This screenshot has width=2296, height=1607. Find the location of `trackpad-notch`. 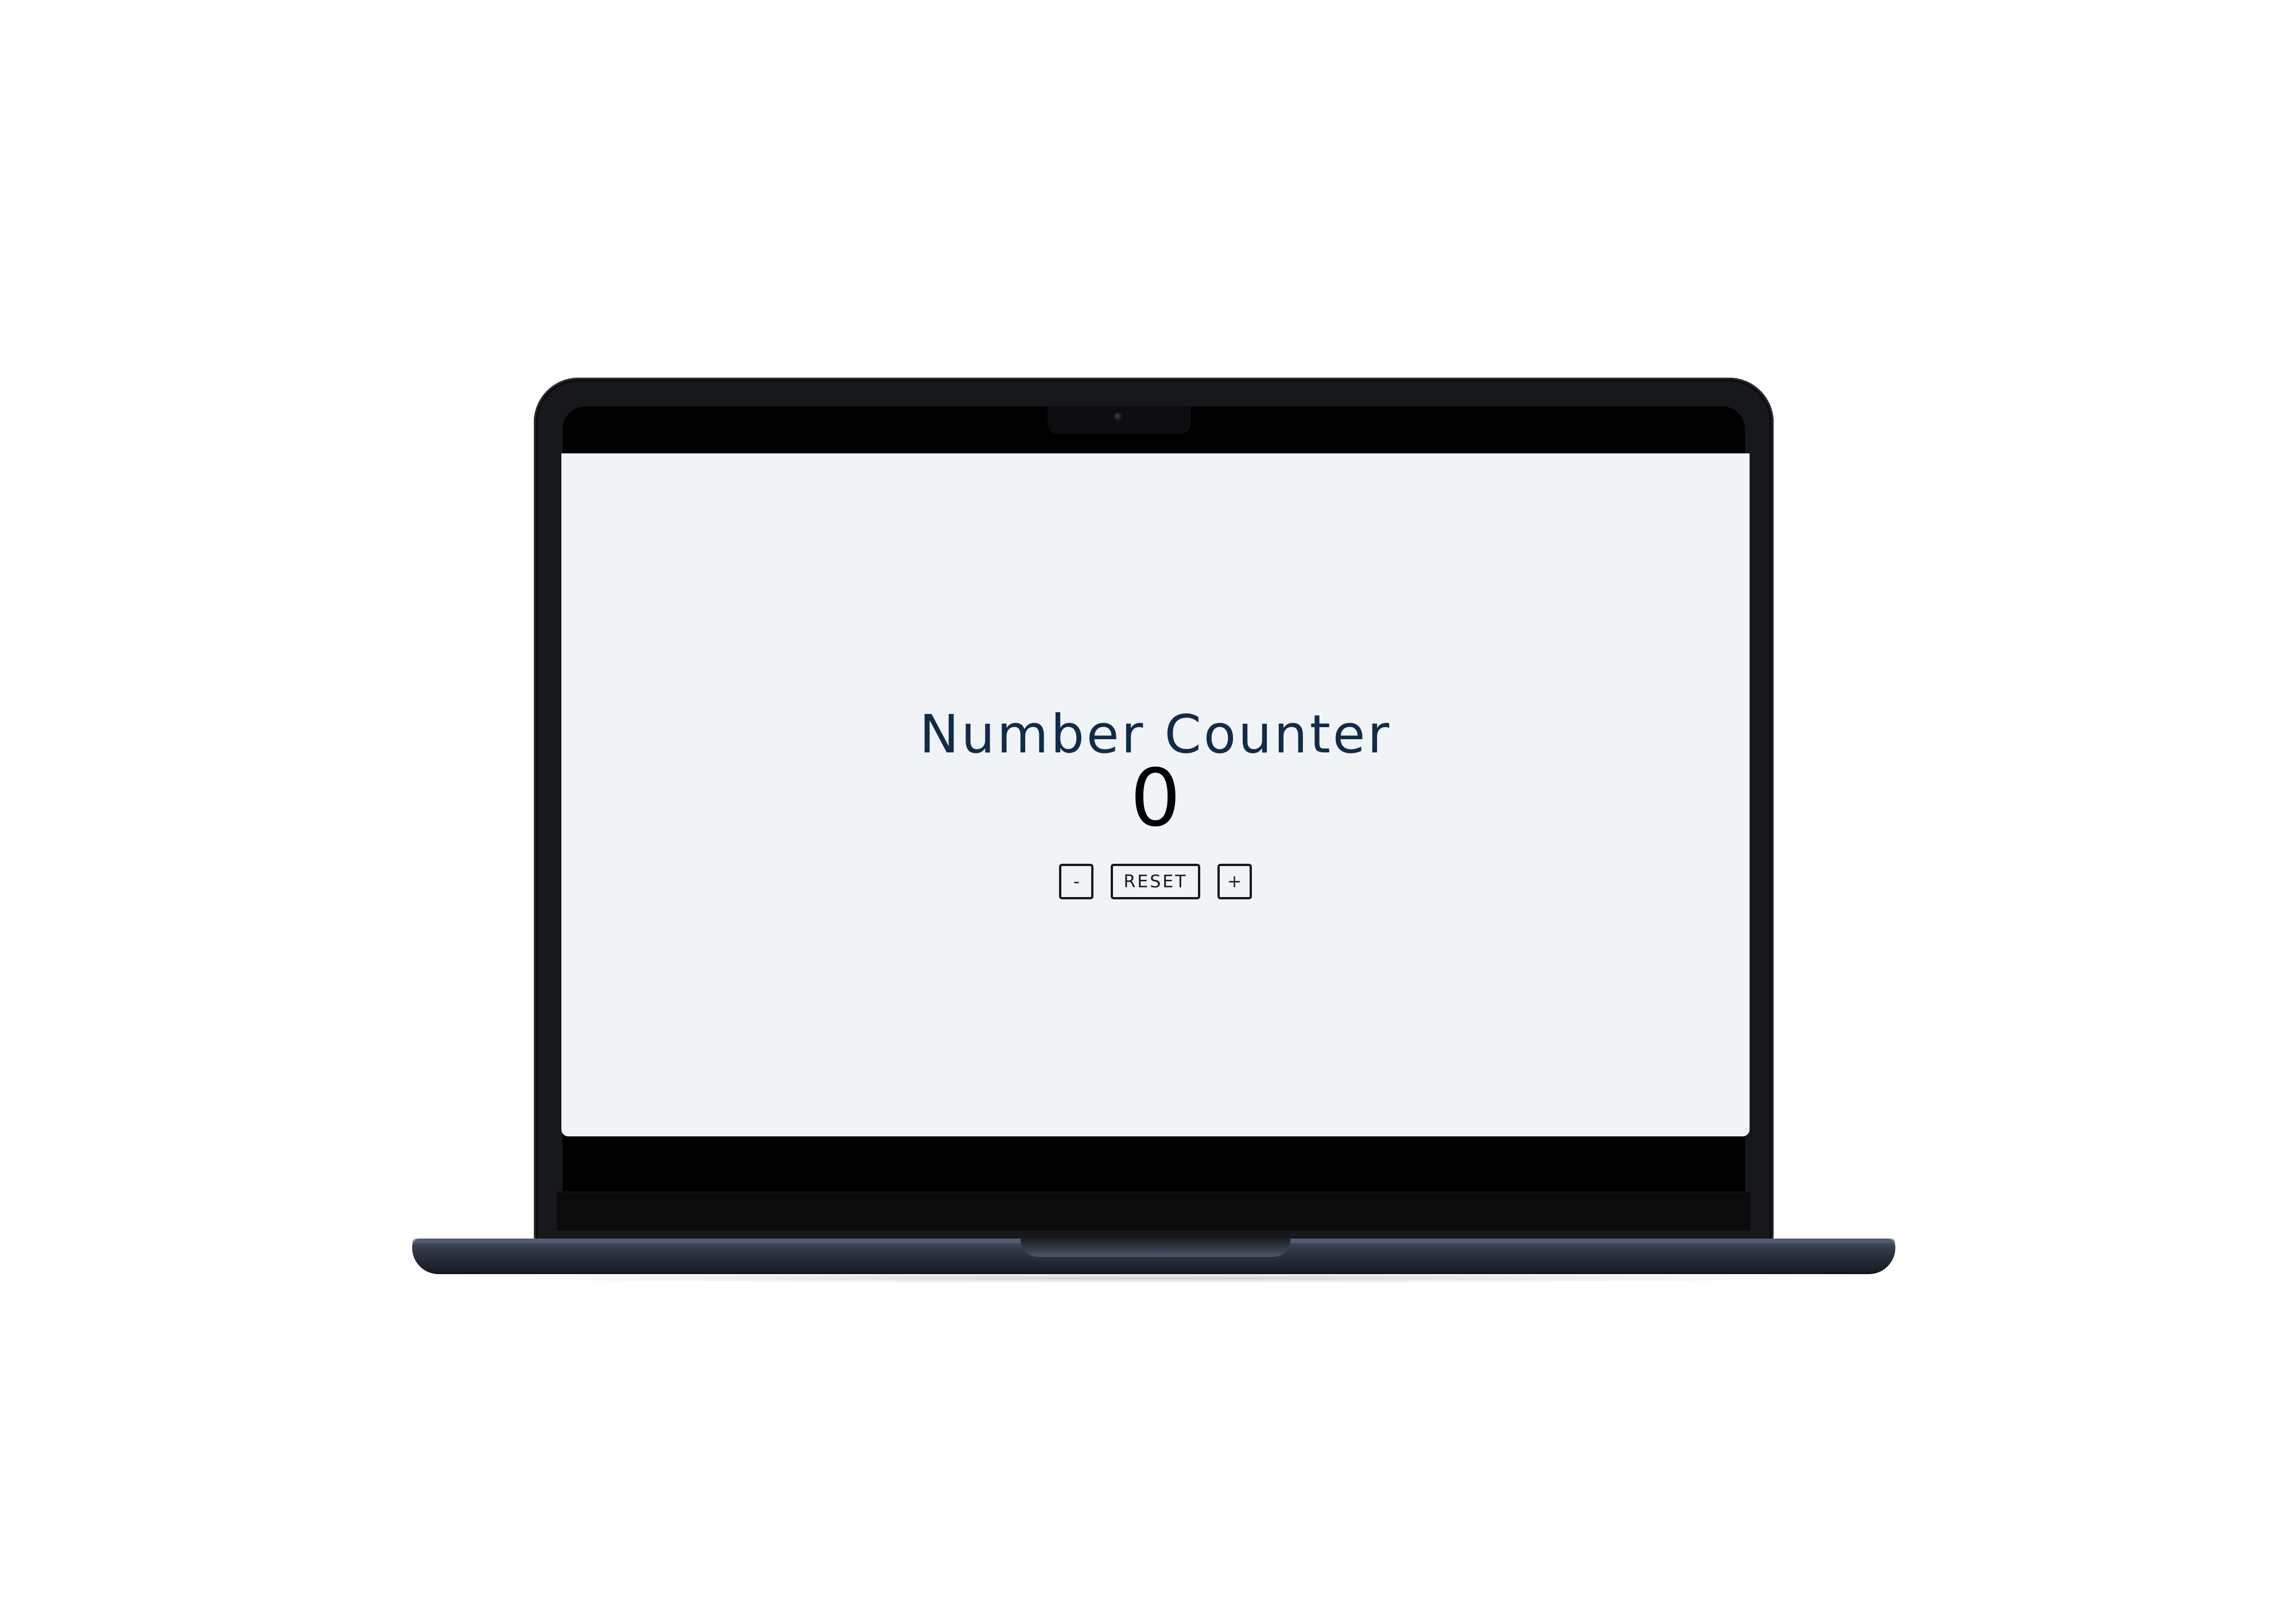

trackpad-notch is located at coordinates (1155, 1248).